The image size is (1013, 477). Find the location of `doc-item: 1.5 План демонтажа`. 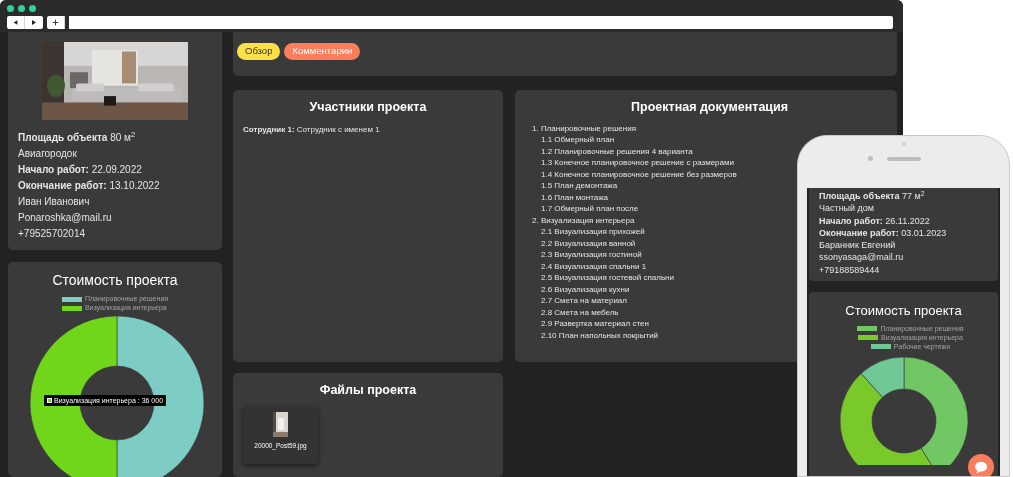

doc-item: 1.5 План демонтажа is located at coordinates (579, 186).